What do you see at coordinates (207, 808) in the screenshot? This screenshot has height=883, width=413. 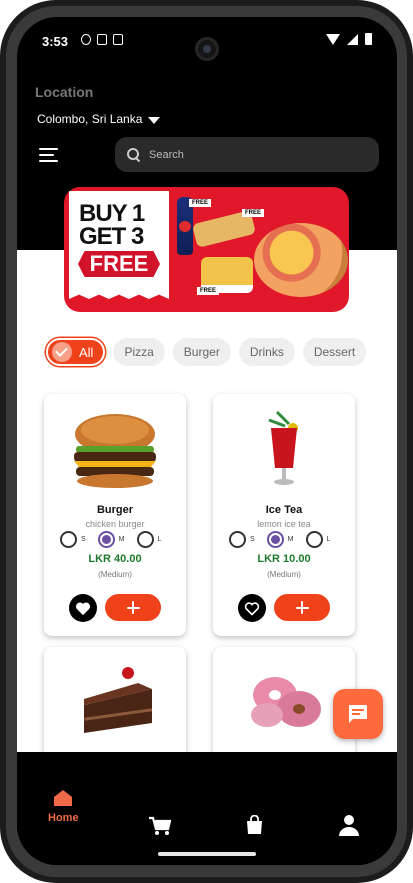 I see `bottom-navigation: Home` at bounding box center [207, 808].